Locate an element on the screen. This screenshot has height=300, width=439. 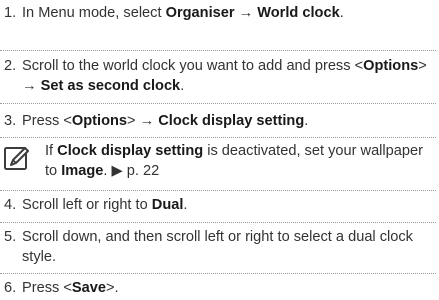
note-pencil-icon is located at coordinates (17, 159).